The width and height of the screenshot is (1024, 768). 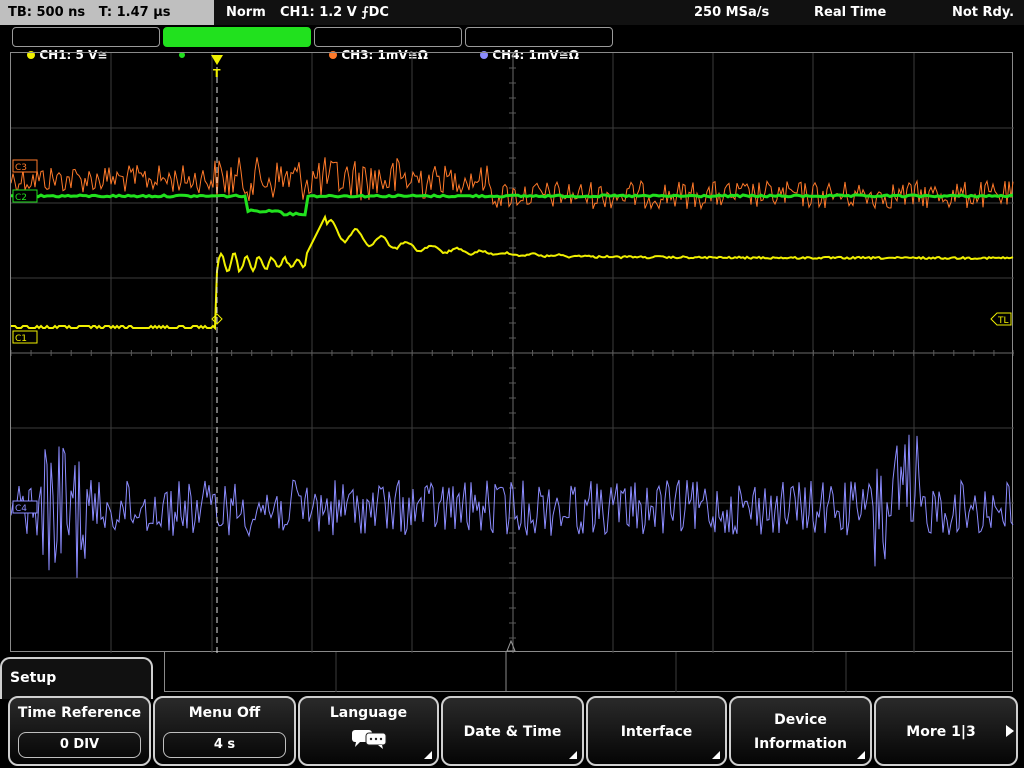 What do you see at coordinates (511, 645) in the screenshot?
I see `horizontal-position-marker` at bounding box center [511, 645].